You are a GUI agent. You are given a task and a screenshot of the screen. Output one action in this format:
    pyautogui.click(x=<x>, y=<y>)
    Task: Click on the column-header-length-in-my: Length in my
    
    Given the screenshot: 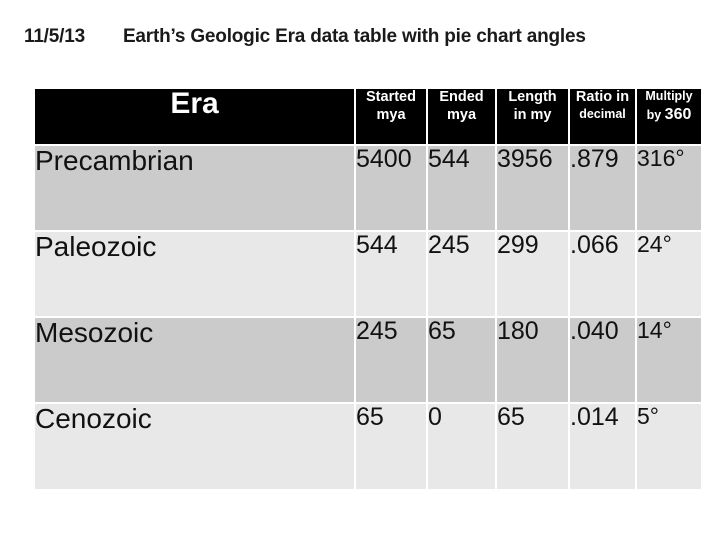 What is the action you would take?
    pyautogui.click(x=533, y=117)
    